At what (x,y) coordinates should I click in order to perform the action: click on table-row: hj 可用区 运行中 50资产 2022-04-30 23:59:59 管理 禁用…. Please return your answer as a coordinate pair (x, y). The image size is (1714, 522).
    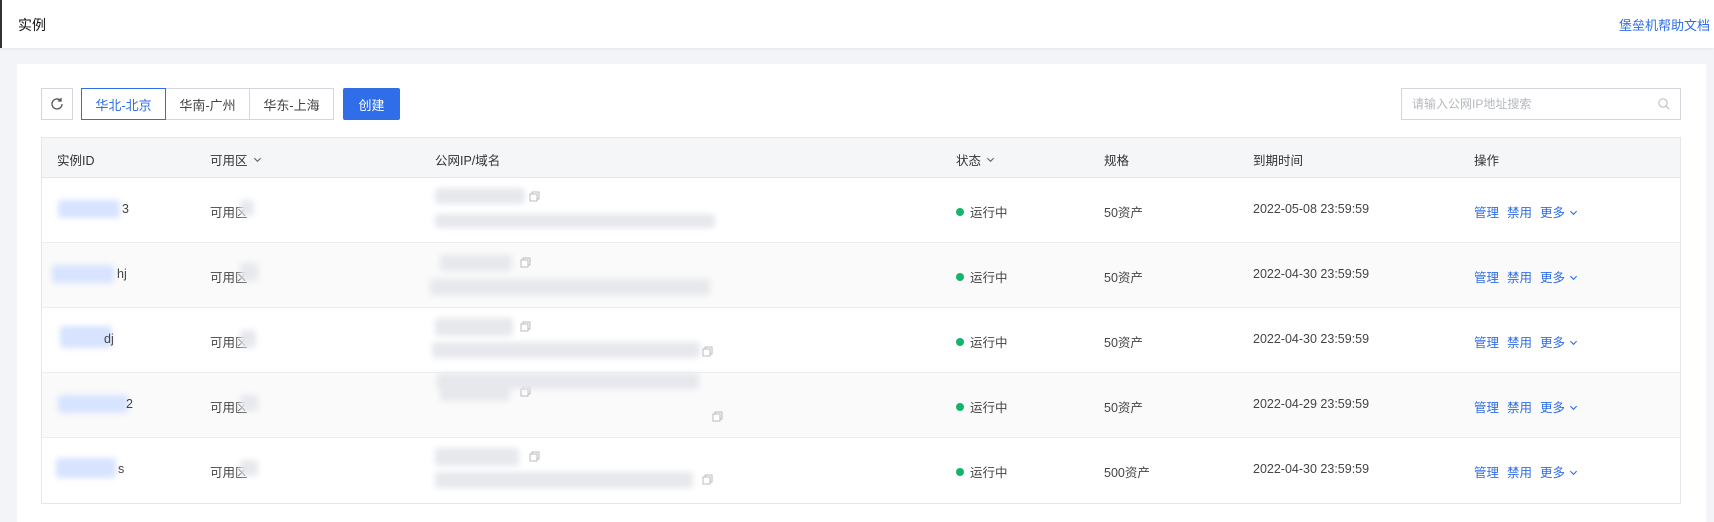
    Looking at the image, I should click on (861, 275).